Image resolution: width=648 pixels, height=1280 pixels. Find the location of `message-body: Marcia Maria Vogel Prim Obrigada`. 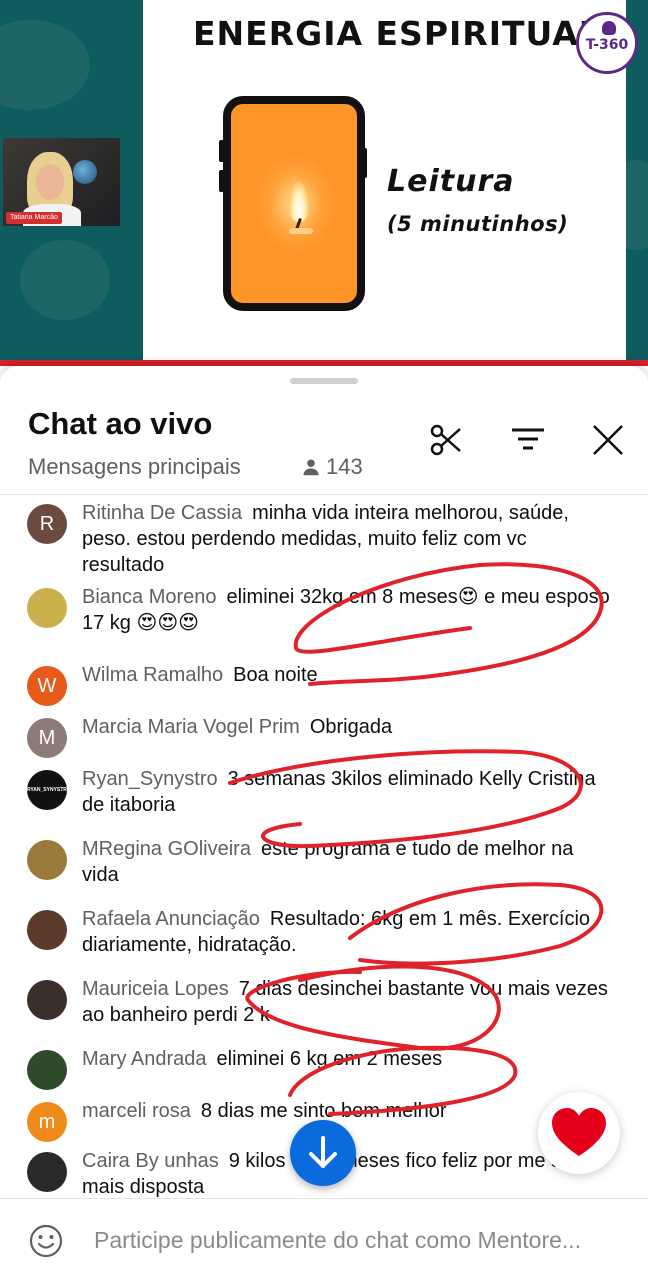

message-body: Marcia Maria Vogel Prim Obrigada is located at coordinates (347, 727).